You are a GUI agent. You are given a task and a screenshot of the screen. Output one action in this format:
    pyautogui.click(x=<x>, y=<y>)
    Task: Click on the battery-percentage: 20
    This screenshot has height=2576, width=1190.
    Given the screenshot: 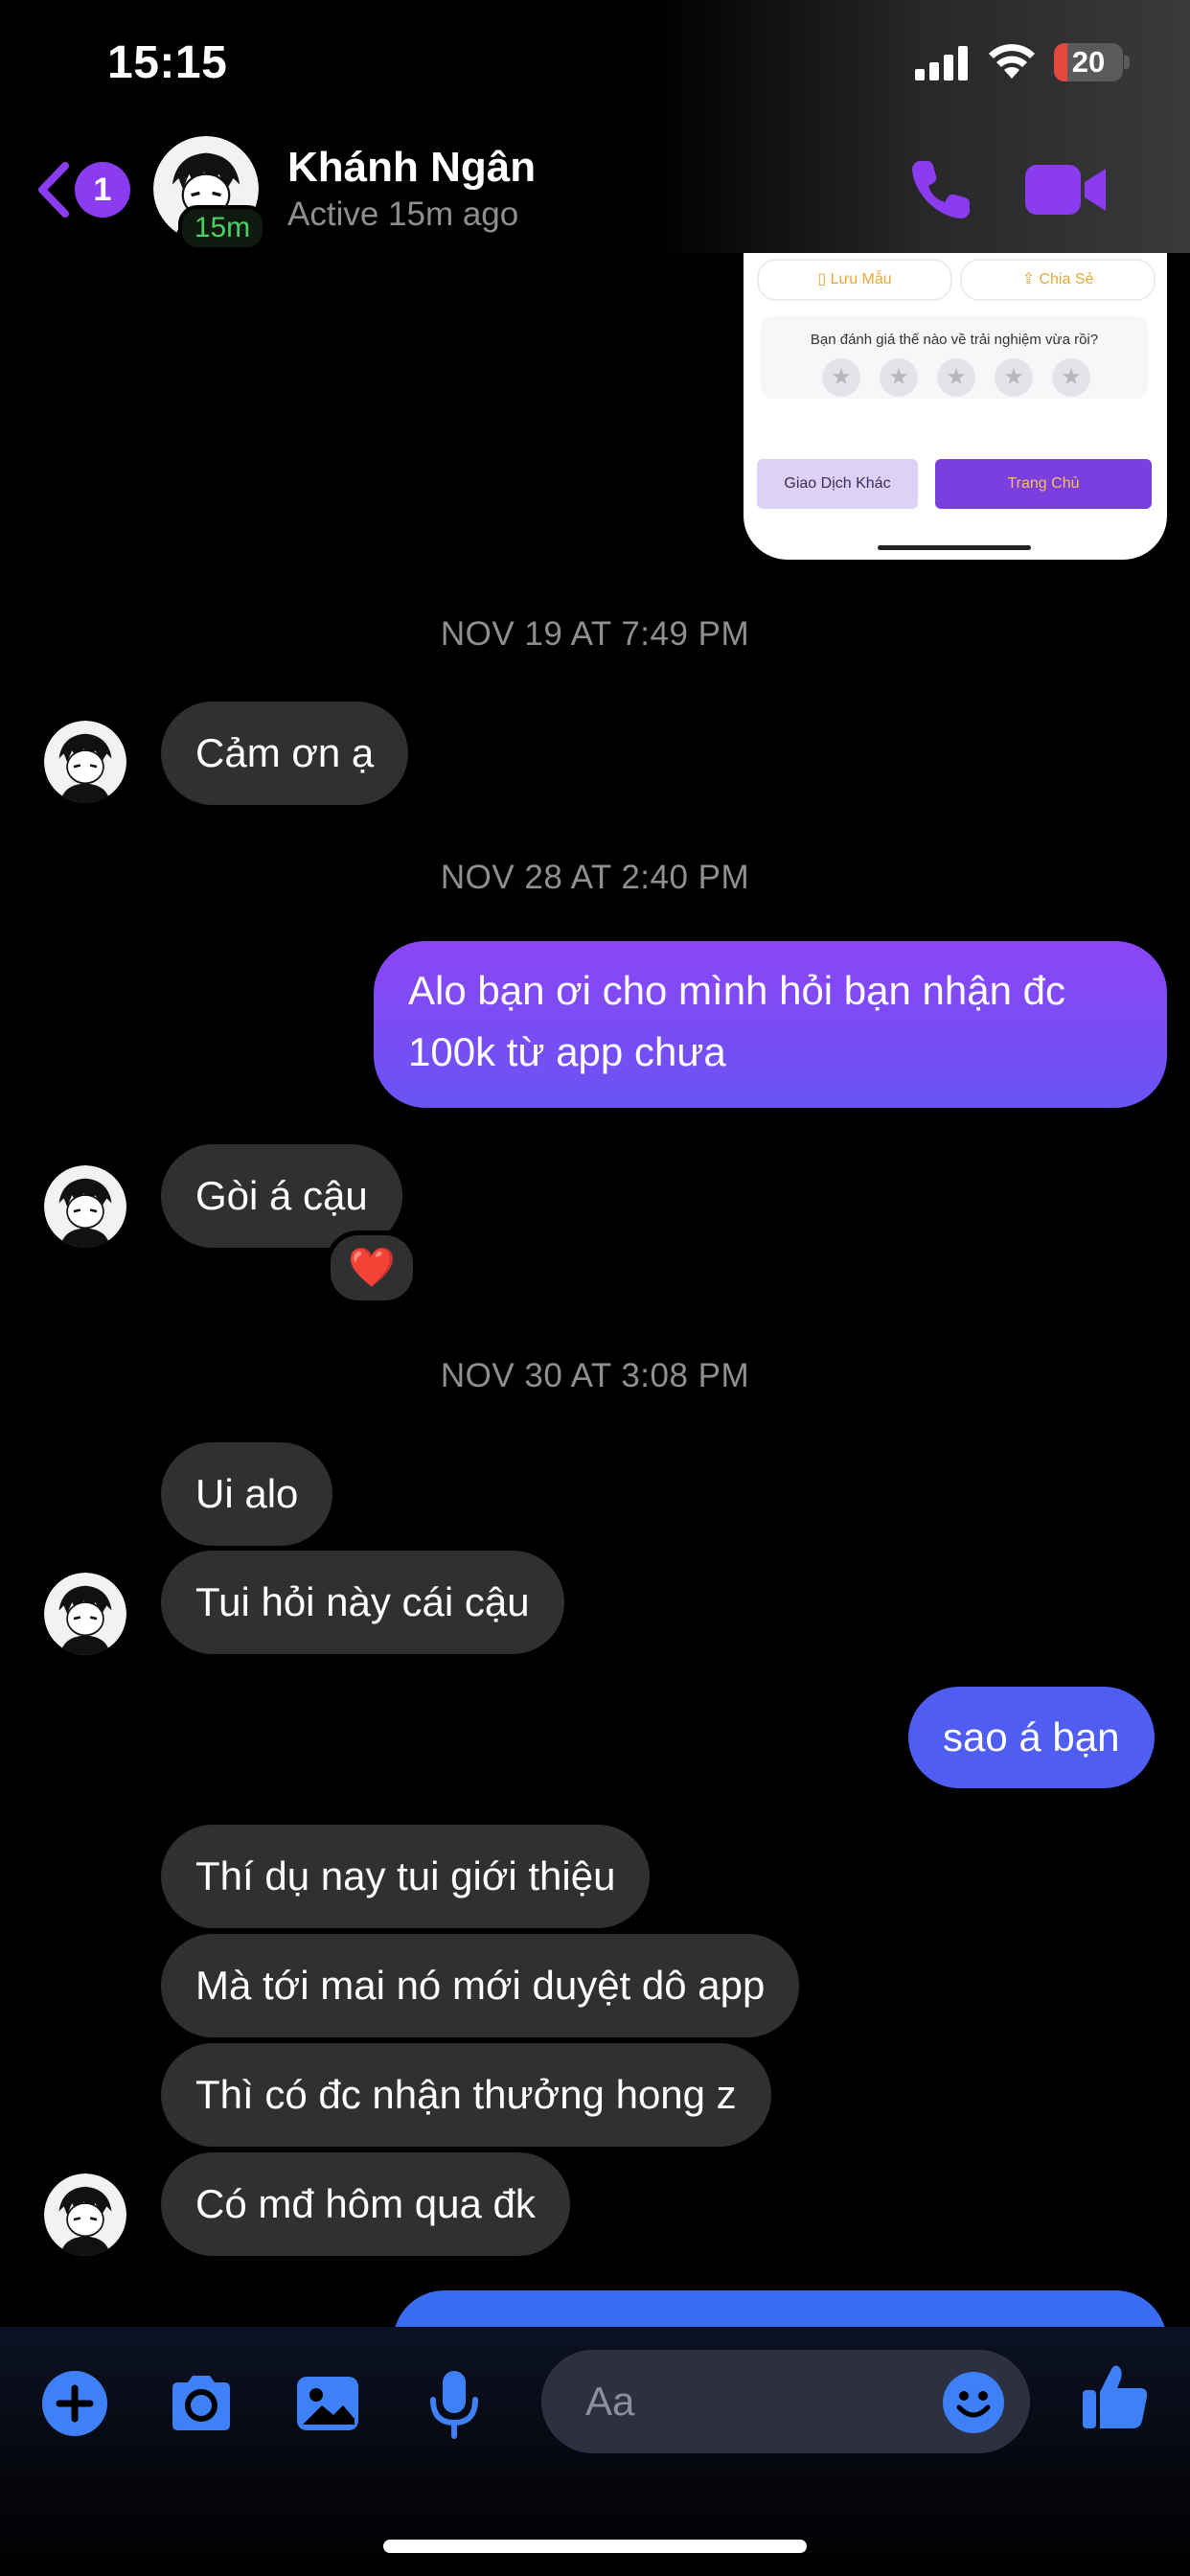 What is the action you would take?
    pyautogui.click(x=1089, y=62)
    